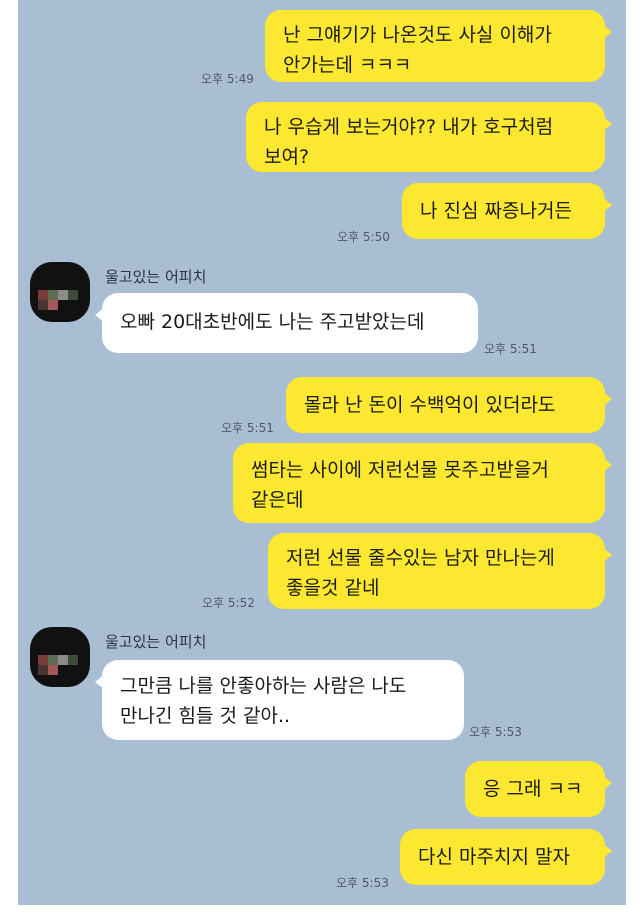  Describe the element at coordinates (279, 700) in the screenshot. I see `their-message-bubble: 그만큼 나를 안좋아하는 사람은 나도 만나긴 힘들 것 같아..` at that location.